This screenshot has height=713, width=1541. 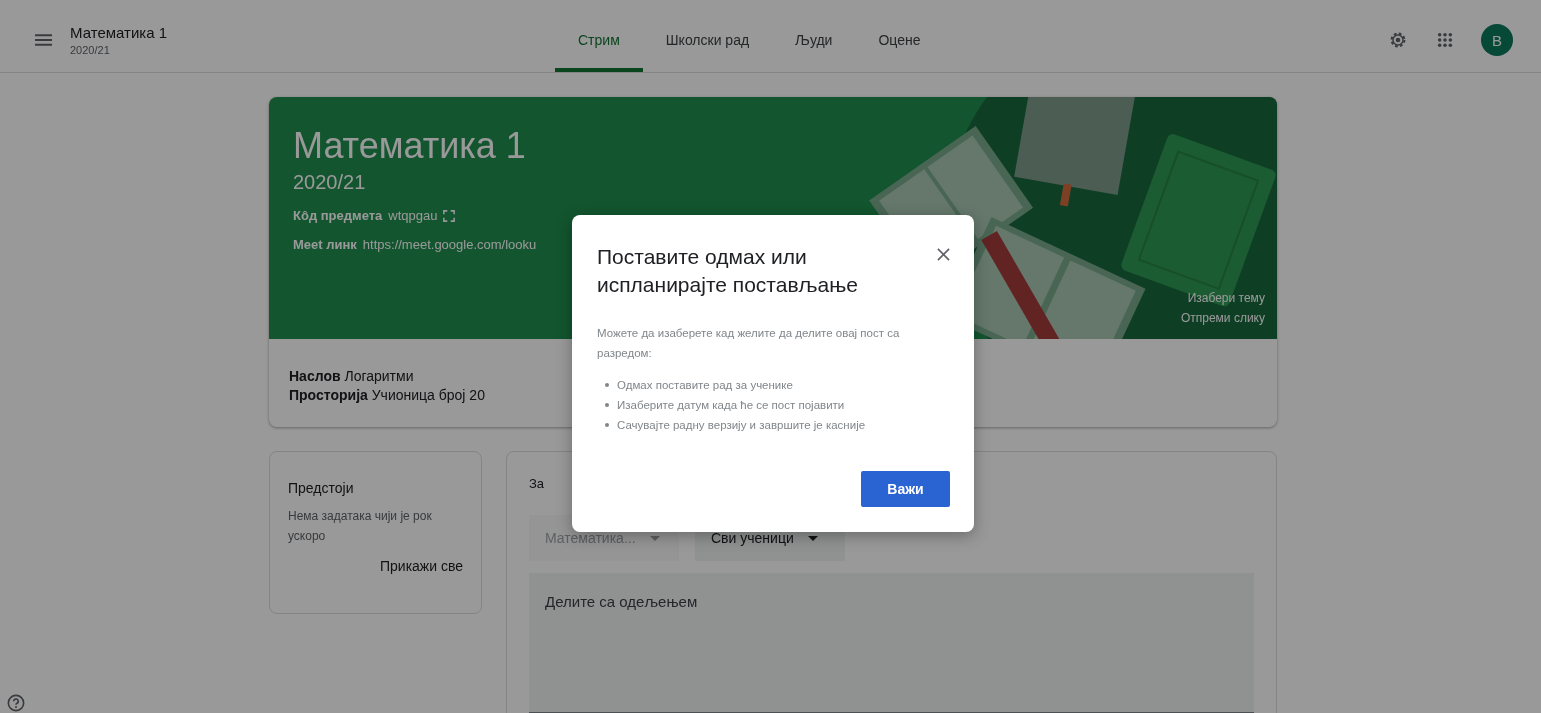 I want to click on apps-grid-icon, so click(x=1445, y=40).